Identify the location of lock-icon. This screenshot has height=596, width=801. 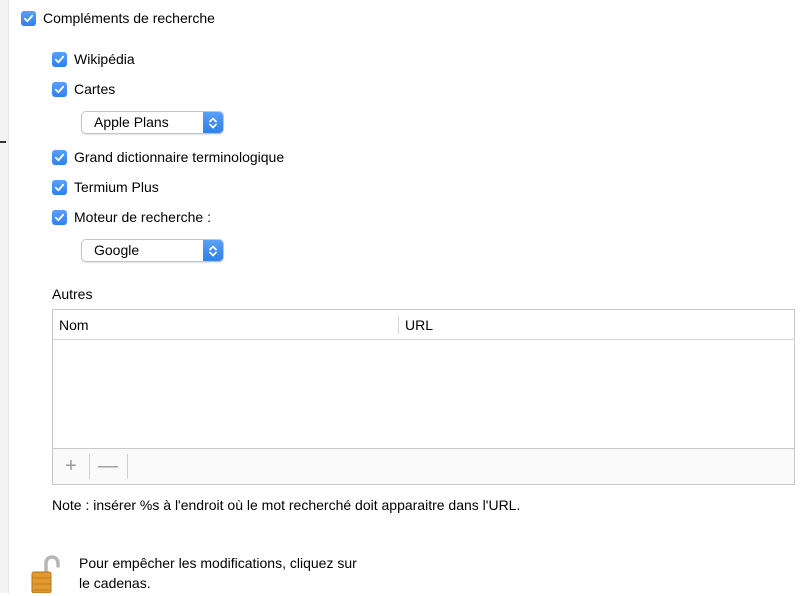
(45, 572).